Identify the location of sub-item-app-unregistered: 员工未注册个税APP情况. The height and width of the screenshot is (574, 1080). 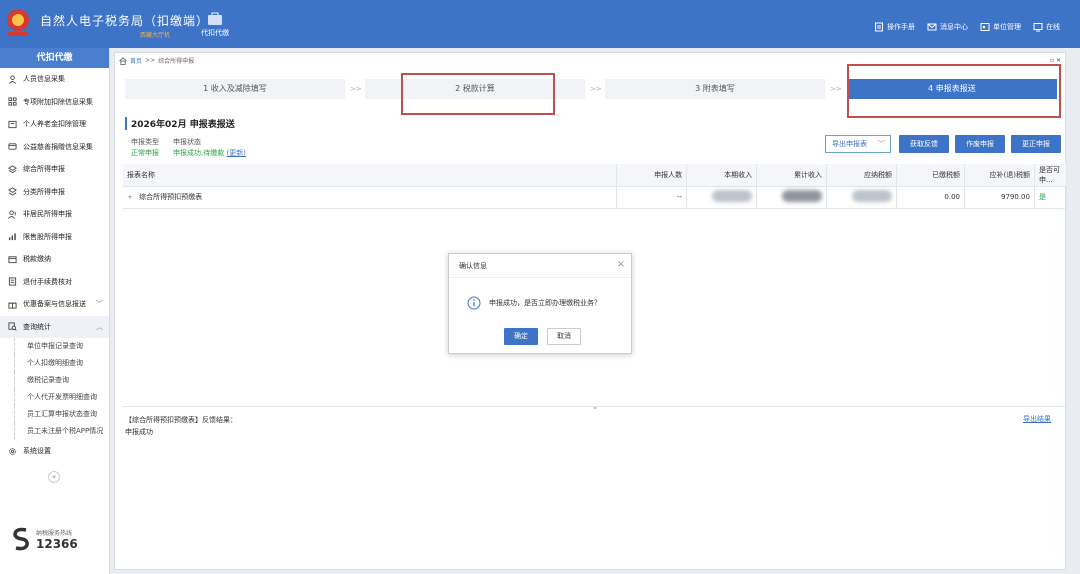
(61, 431).